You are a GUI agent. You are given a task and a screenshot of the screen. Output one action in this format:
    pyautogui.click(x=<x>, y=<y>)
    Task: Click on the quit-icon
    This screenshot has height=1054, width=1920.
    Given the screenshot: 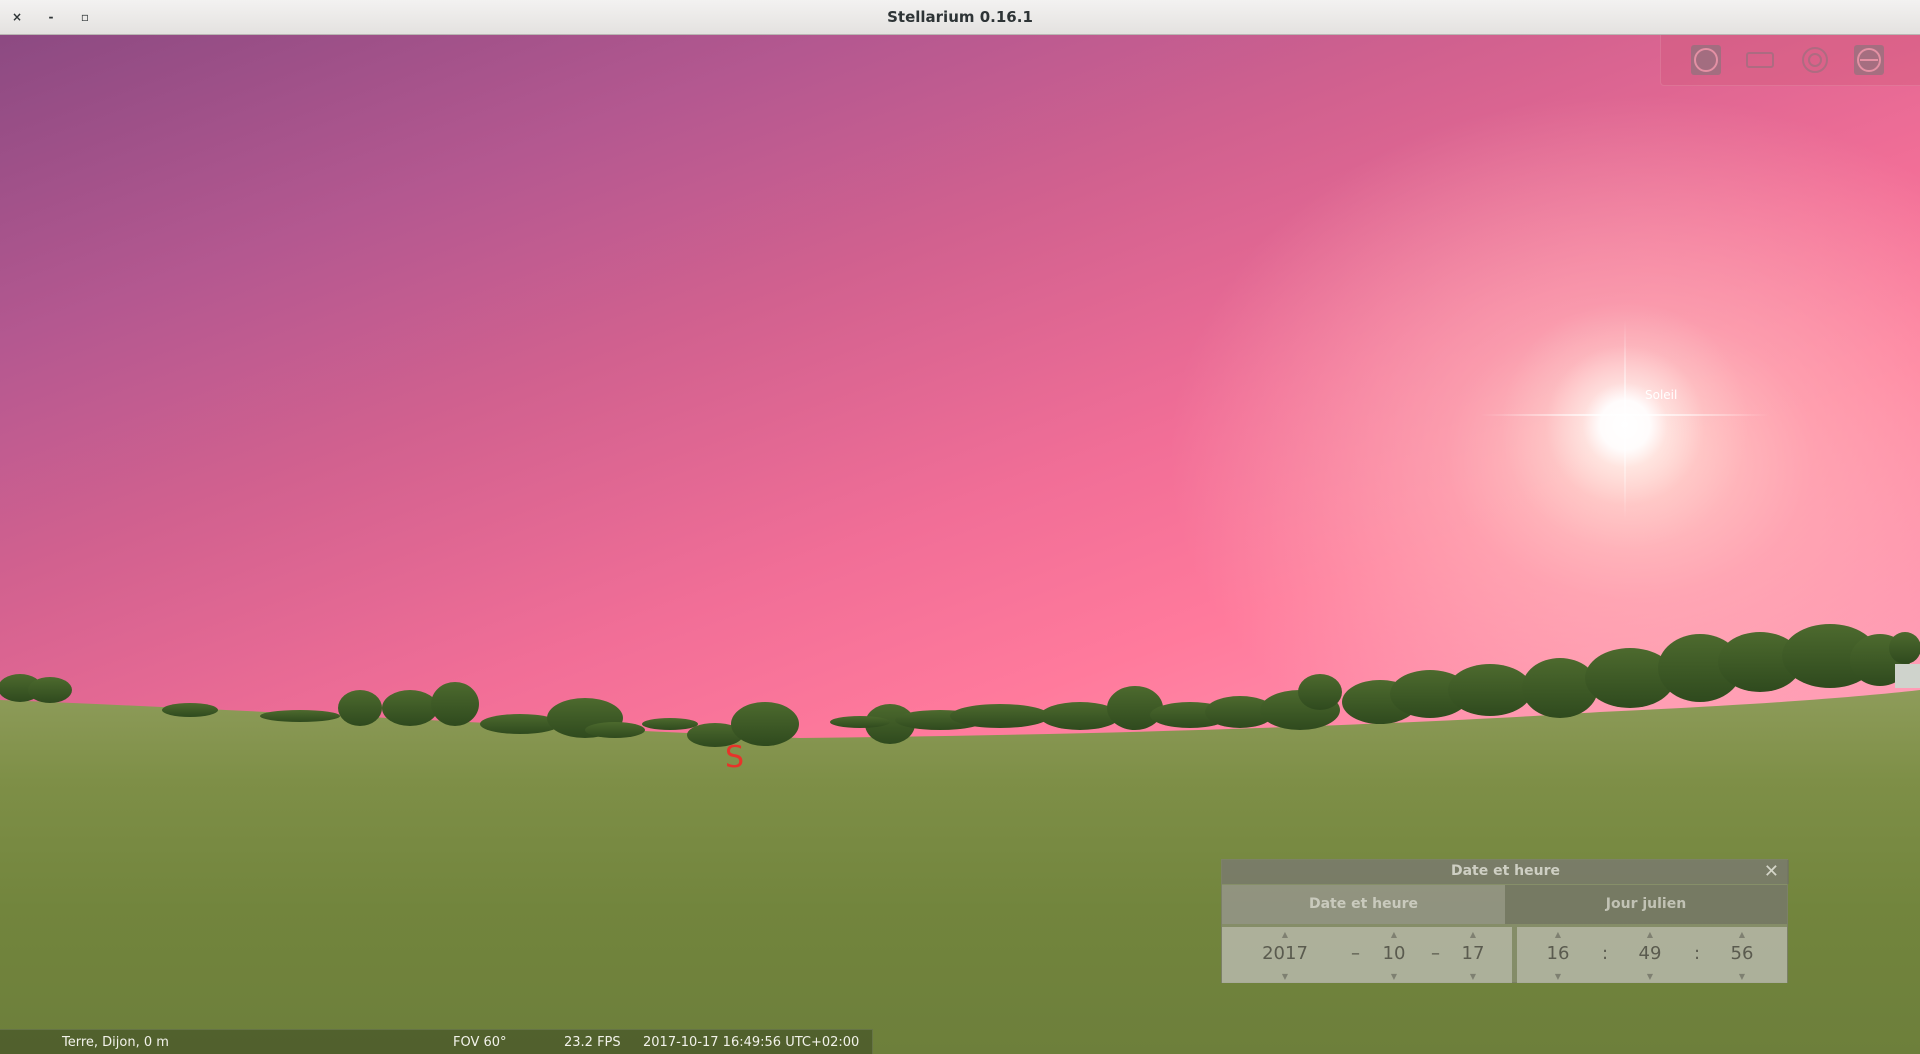 What is the action you would take?
    pyautogui.click(x=1869, y=60)
    